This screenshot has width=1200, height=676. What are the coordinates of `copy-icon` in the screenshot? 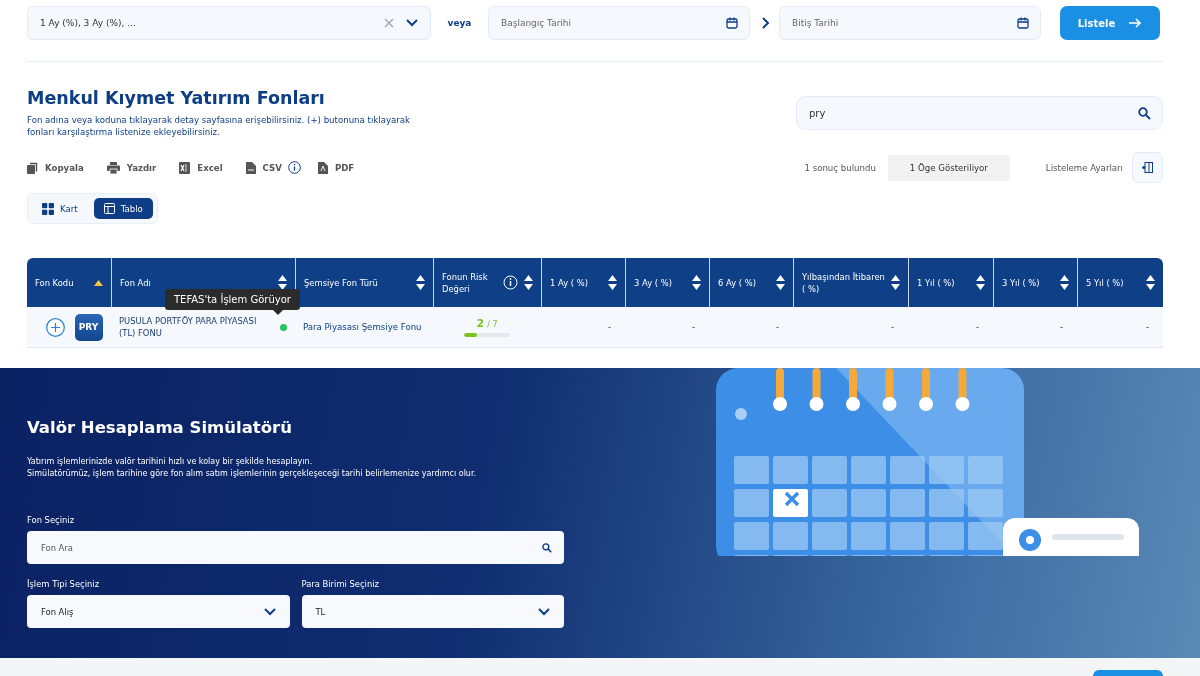 It's located at (32, 167).